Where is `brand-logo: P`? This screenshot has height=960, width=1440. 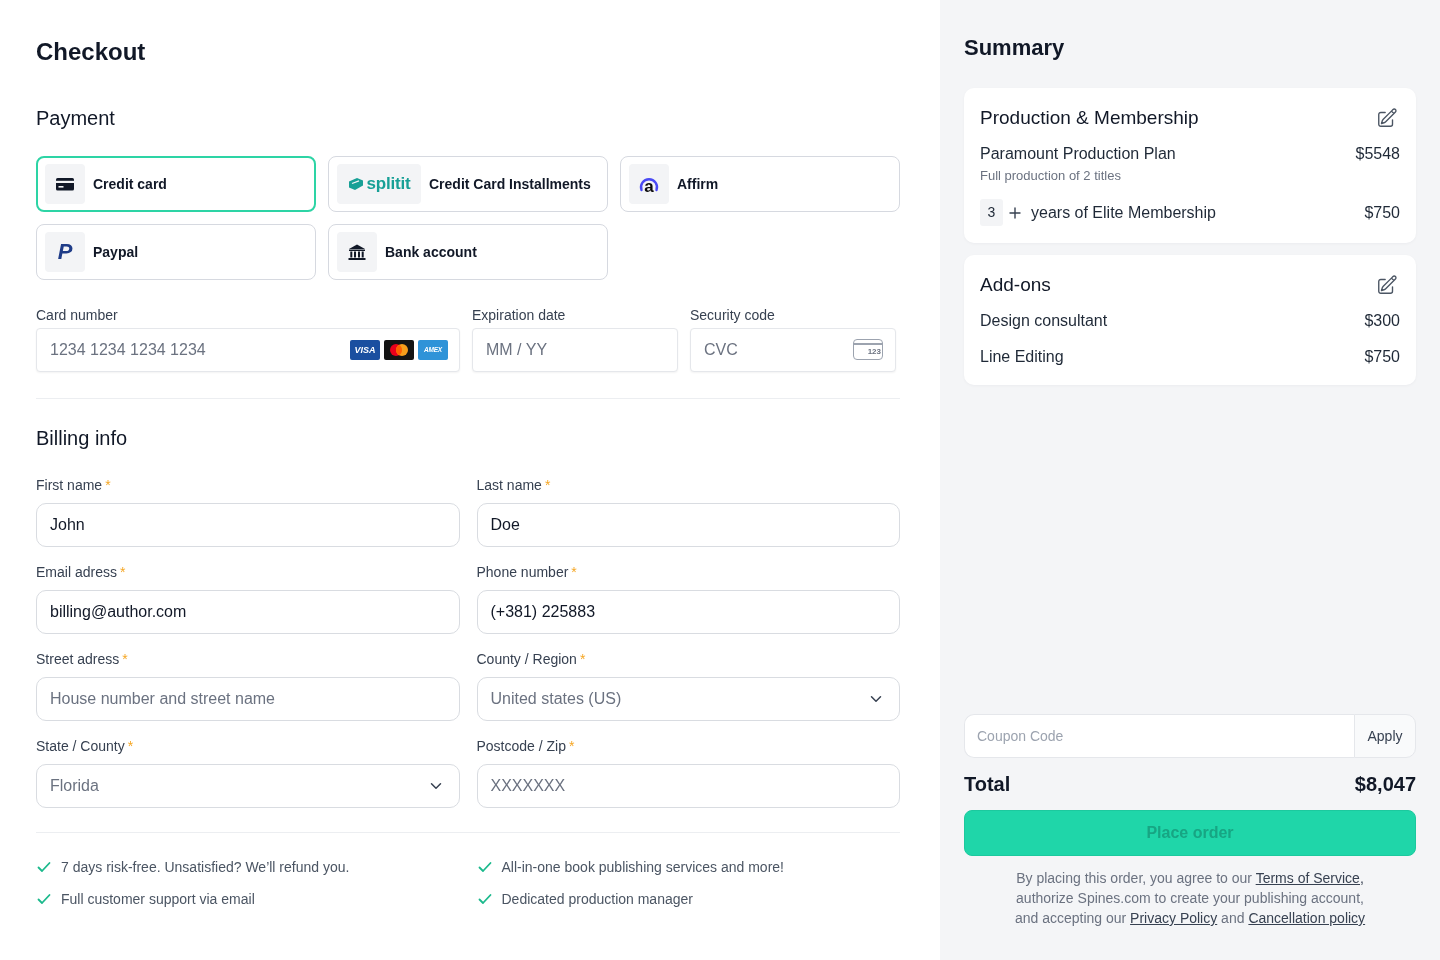 brand-logo: P is located at coordinates (65, 252).